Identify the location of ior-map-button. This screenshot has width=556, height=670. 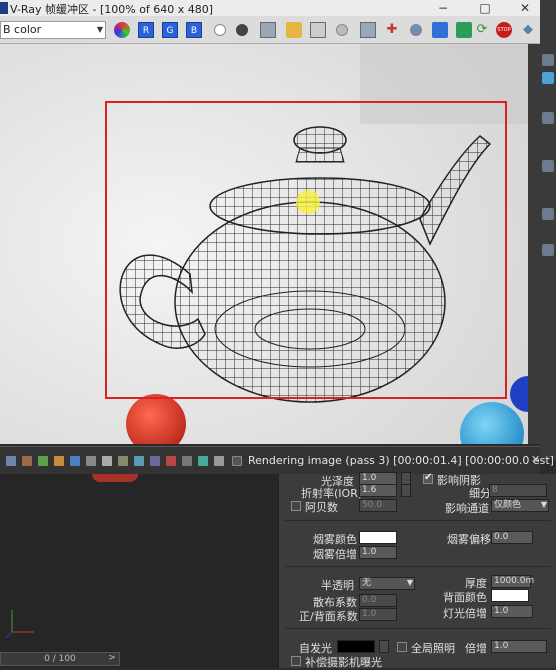
(406, 490).